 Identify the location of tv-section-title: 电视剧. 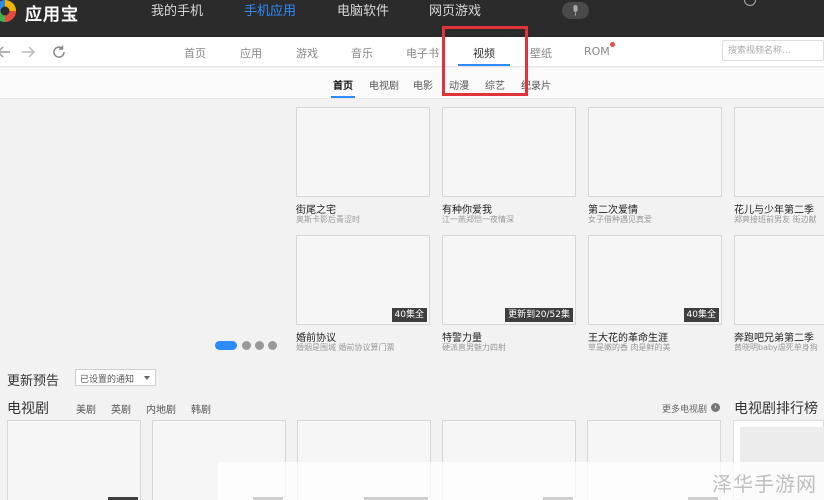
(28, 409).